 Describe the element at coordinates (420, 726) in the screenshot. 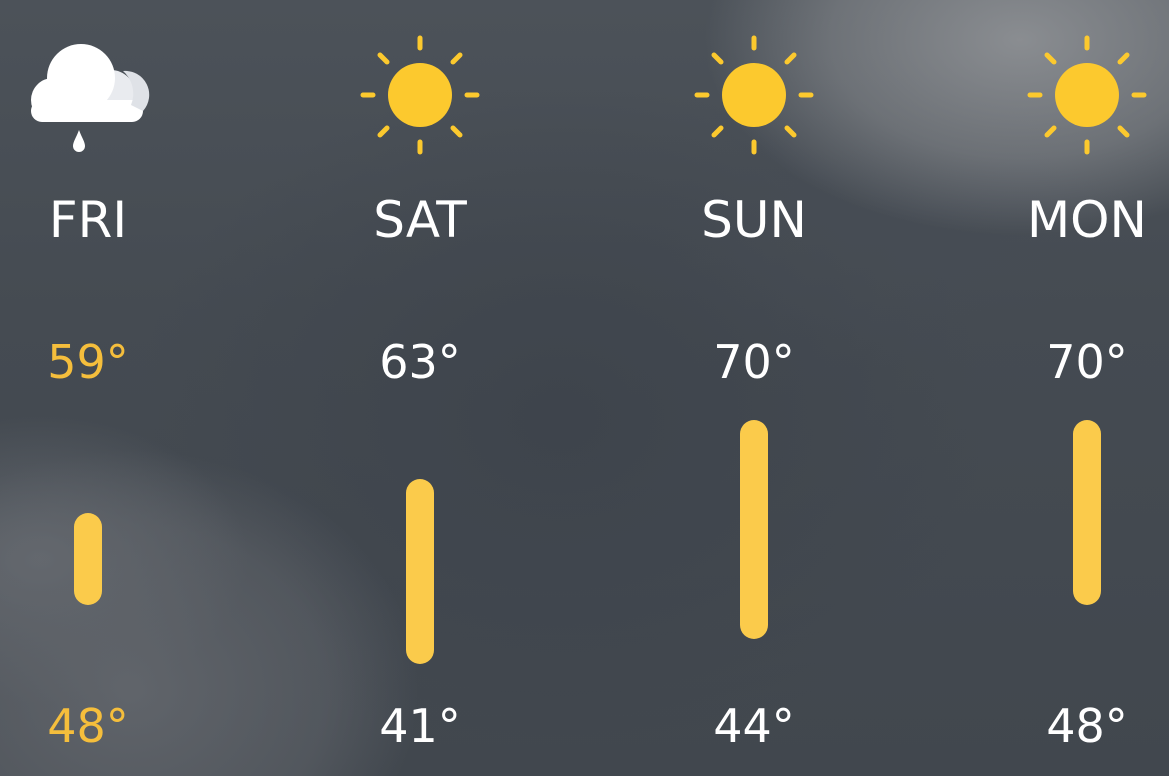

I see `low-temperature: 41°` at that location.